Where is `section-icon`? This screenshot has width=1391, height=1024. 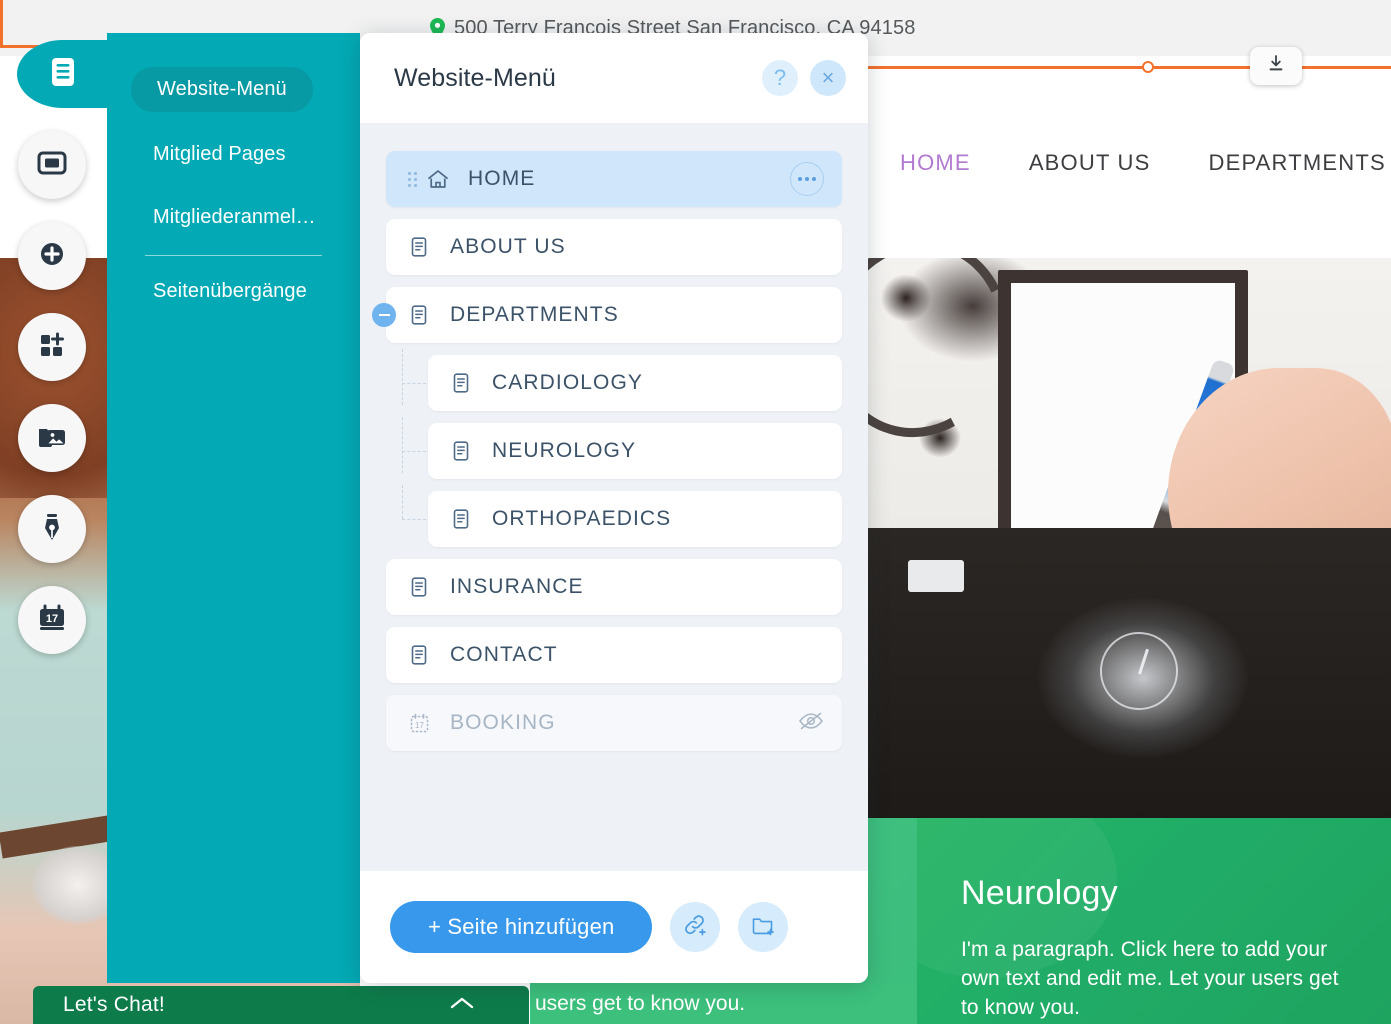
section-icon is located at coordinates (52, 165).